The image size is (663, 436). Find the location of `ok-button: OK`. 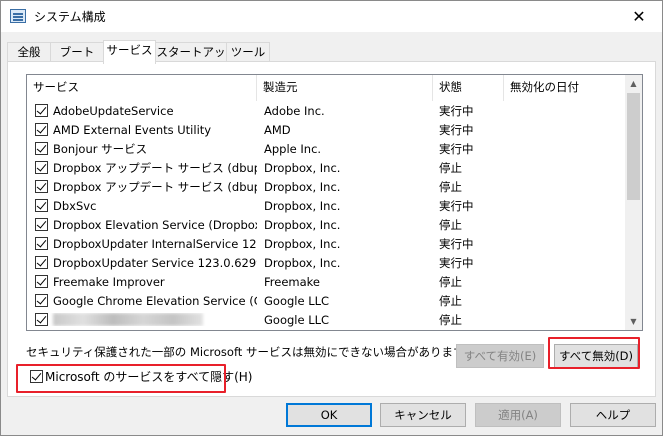

ok-button: OK is located at coordinates (329, 415).